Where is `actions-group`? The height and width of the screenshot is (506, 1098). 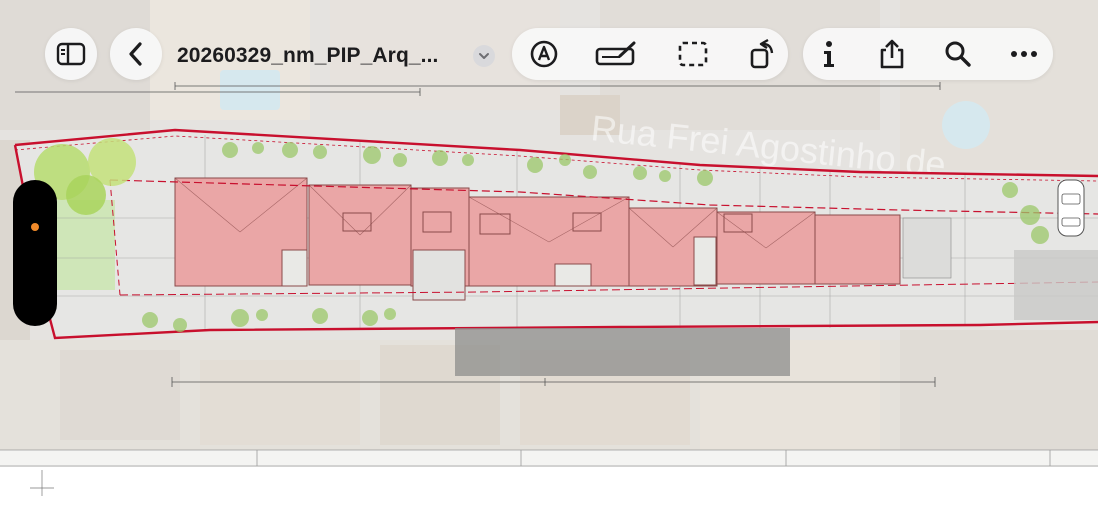 actions-group is located at coordinates (928, 54).